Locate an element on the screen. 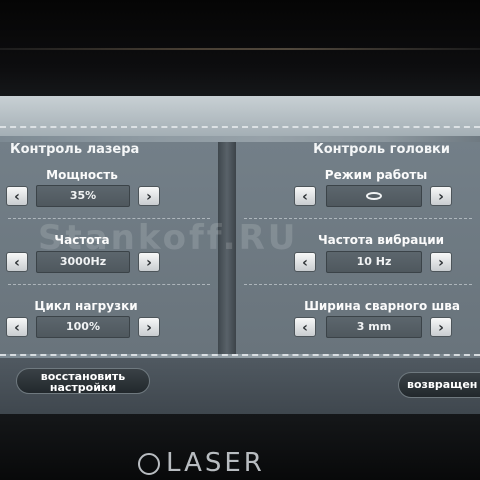  work-mode-value is located at coordinates (374, 196).